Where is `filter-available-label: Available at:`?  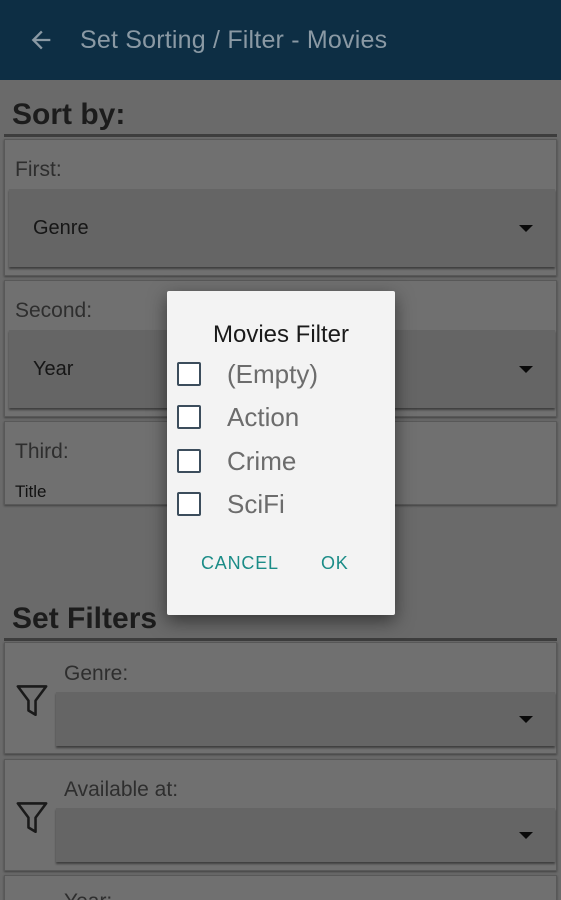
filter-available-label: Available at: is located at coordinates (121, 789).